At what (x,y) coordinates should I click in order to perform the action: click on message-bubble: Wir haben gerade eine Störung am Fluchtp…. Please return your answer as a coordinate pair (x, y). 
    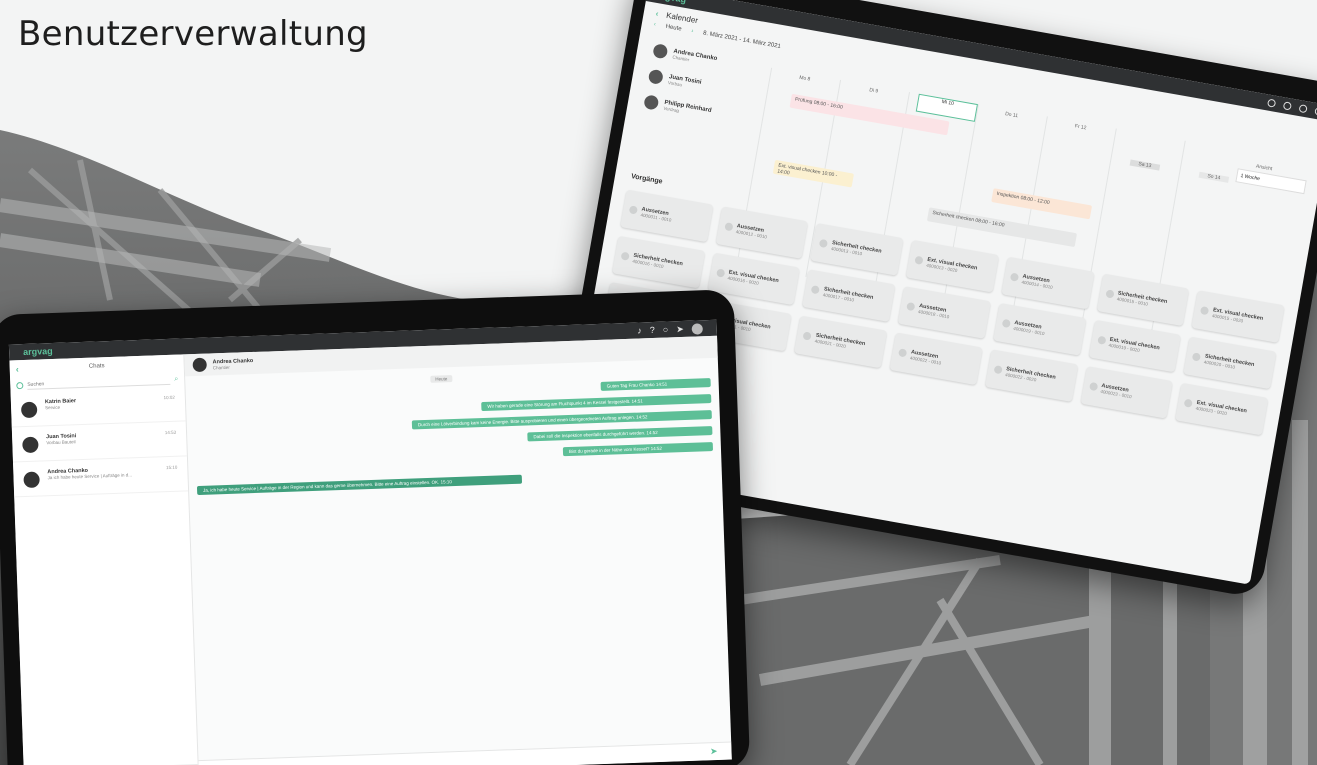
    Looking at the image, I should click on (596, 403).